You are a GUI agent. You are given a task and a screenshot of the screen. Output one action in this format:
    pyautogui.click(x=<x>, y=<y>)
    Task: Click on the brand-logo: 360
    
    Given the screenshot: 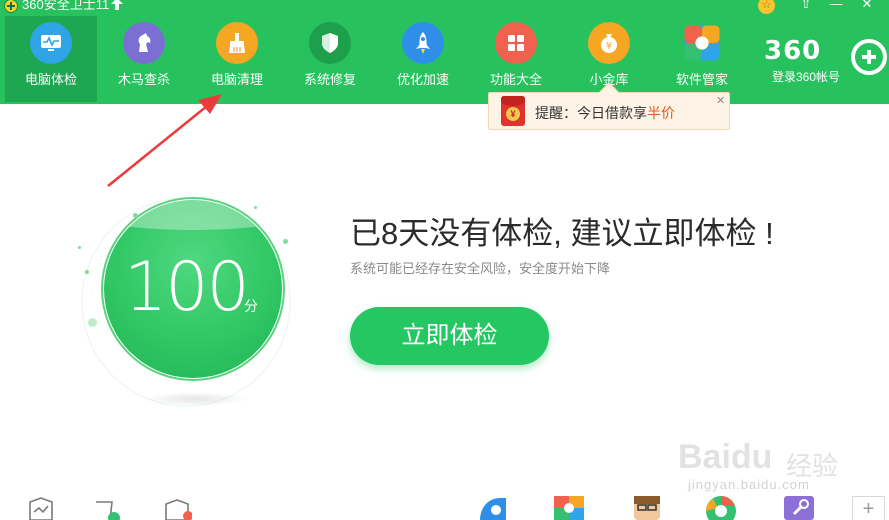 What is the action you would take?
    pyautogui.click(x=793, y=51)
    